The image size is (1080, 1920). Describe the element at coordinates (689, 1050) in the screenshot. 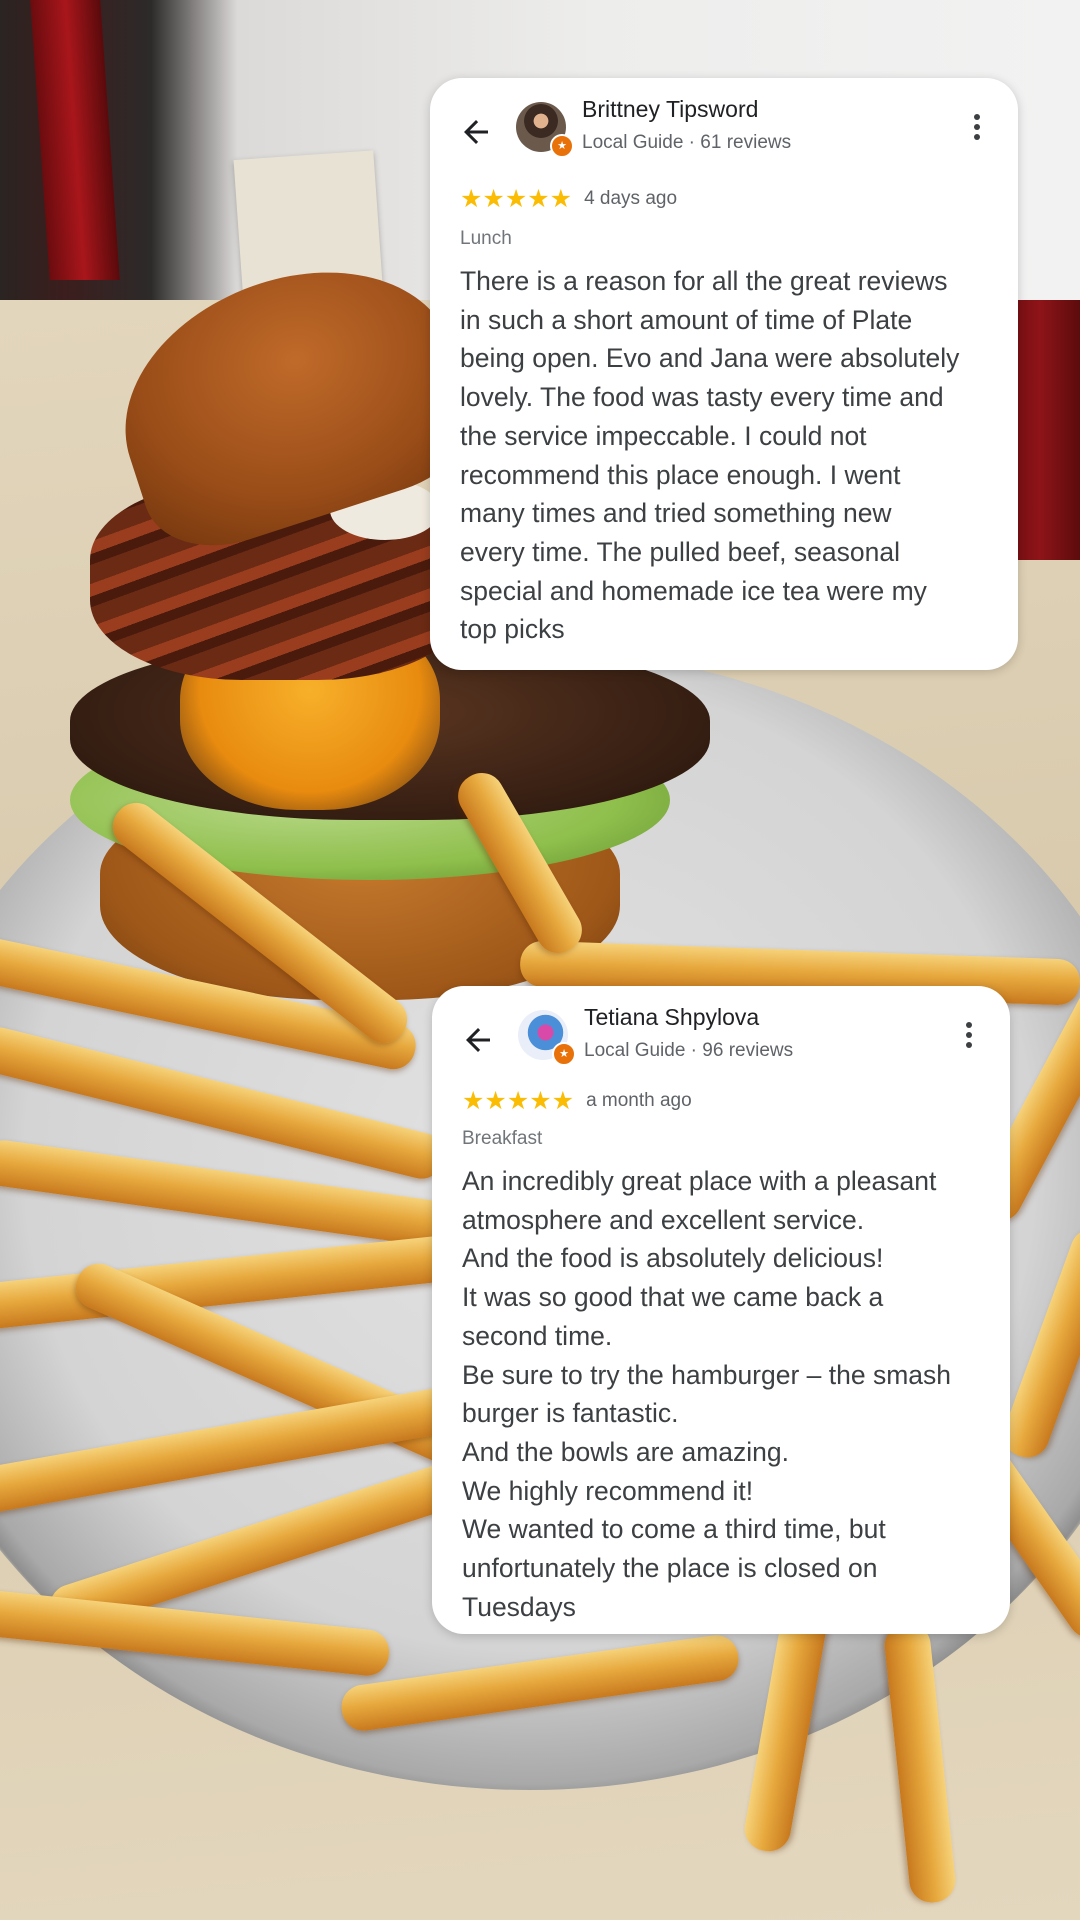

I see `reviewer-meta: Local Guide · 96 reviews` at that location.